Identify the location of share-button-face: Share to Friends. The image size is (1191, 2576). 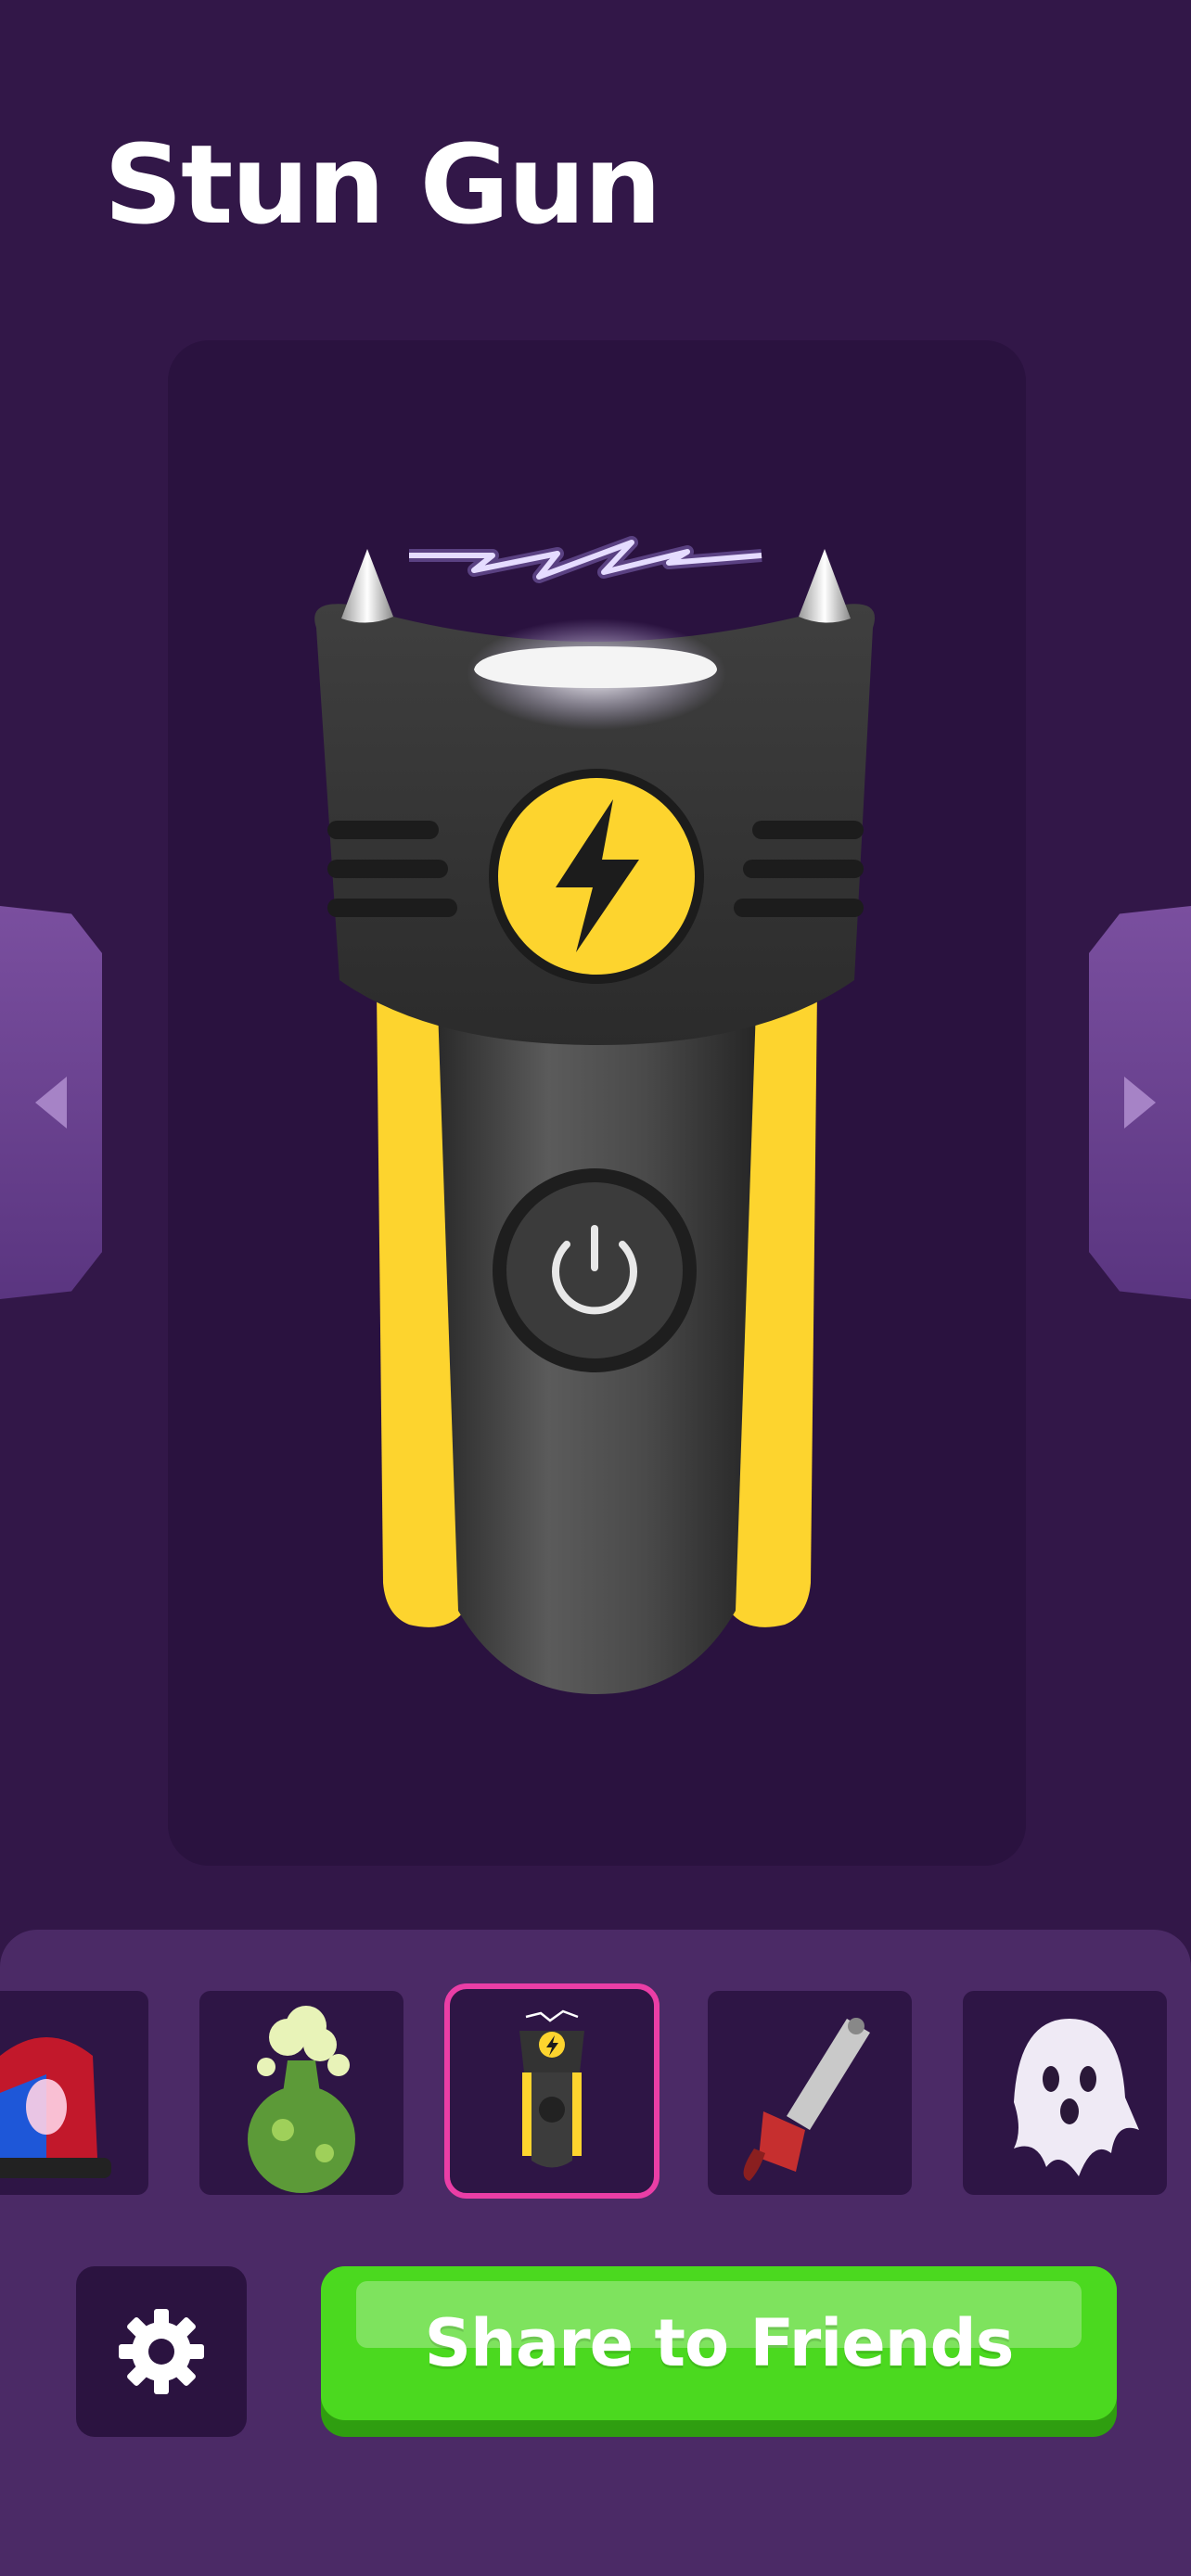
(719, 2343).